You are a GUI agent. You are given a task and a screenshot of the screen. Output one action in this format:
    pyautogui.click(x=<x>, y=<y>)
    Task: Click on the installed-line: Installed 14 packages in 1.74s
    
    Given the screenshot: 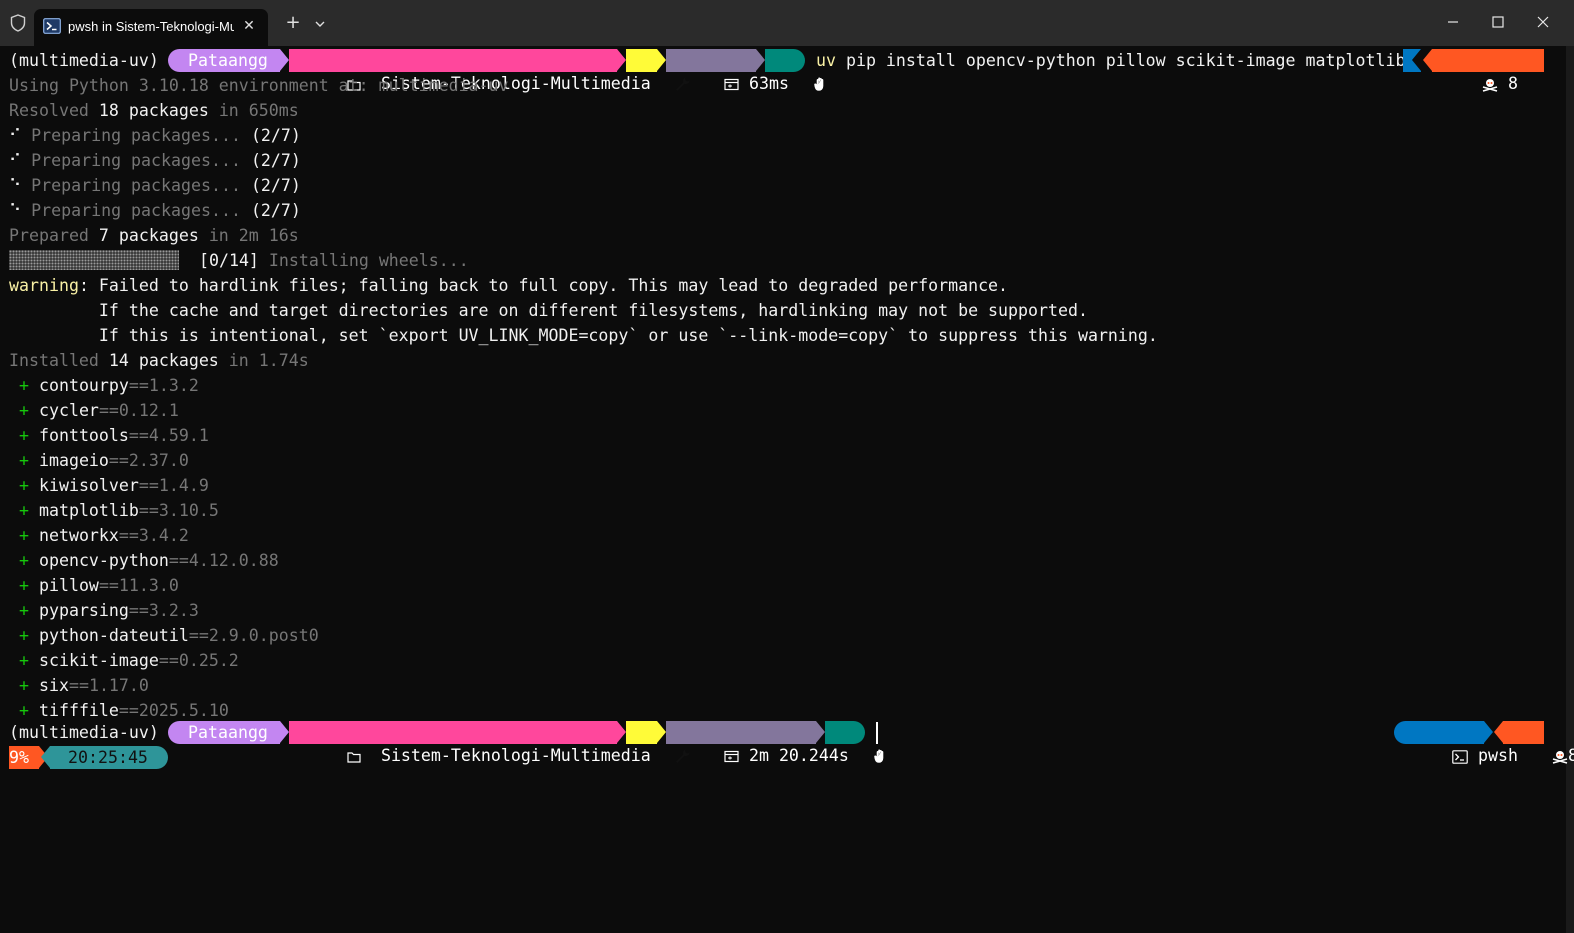 What is the action you would take?
    pyautogui.click(x=159, y=360)
    